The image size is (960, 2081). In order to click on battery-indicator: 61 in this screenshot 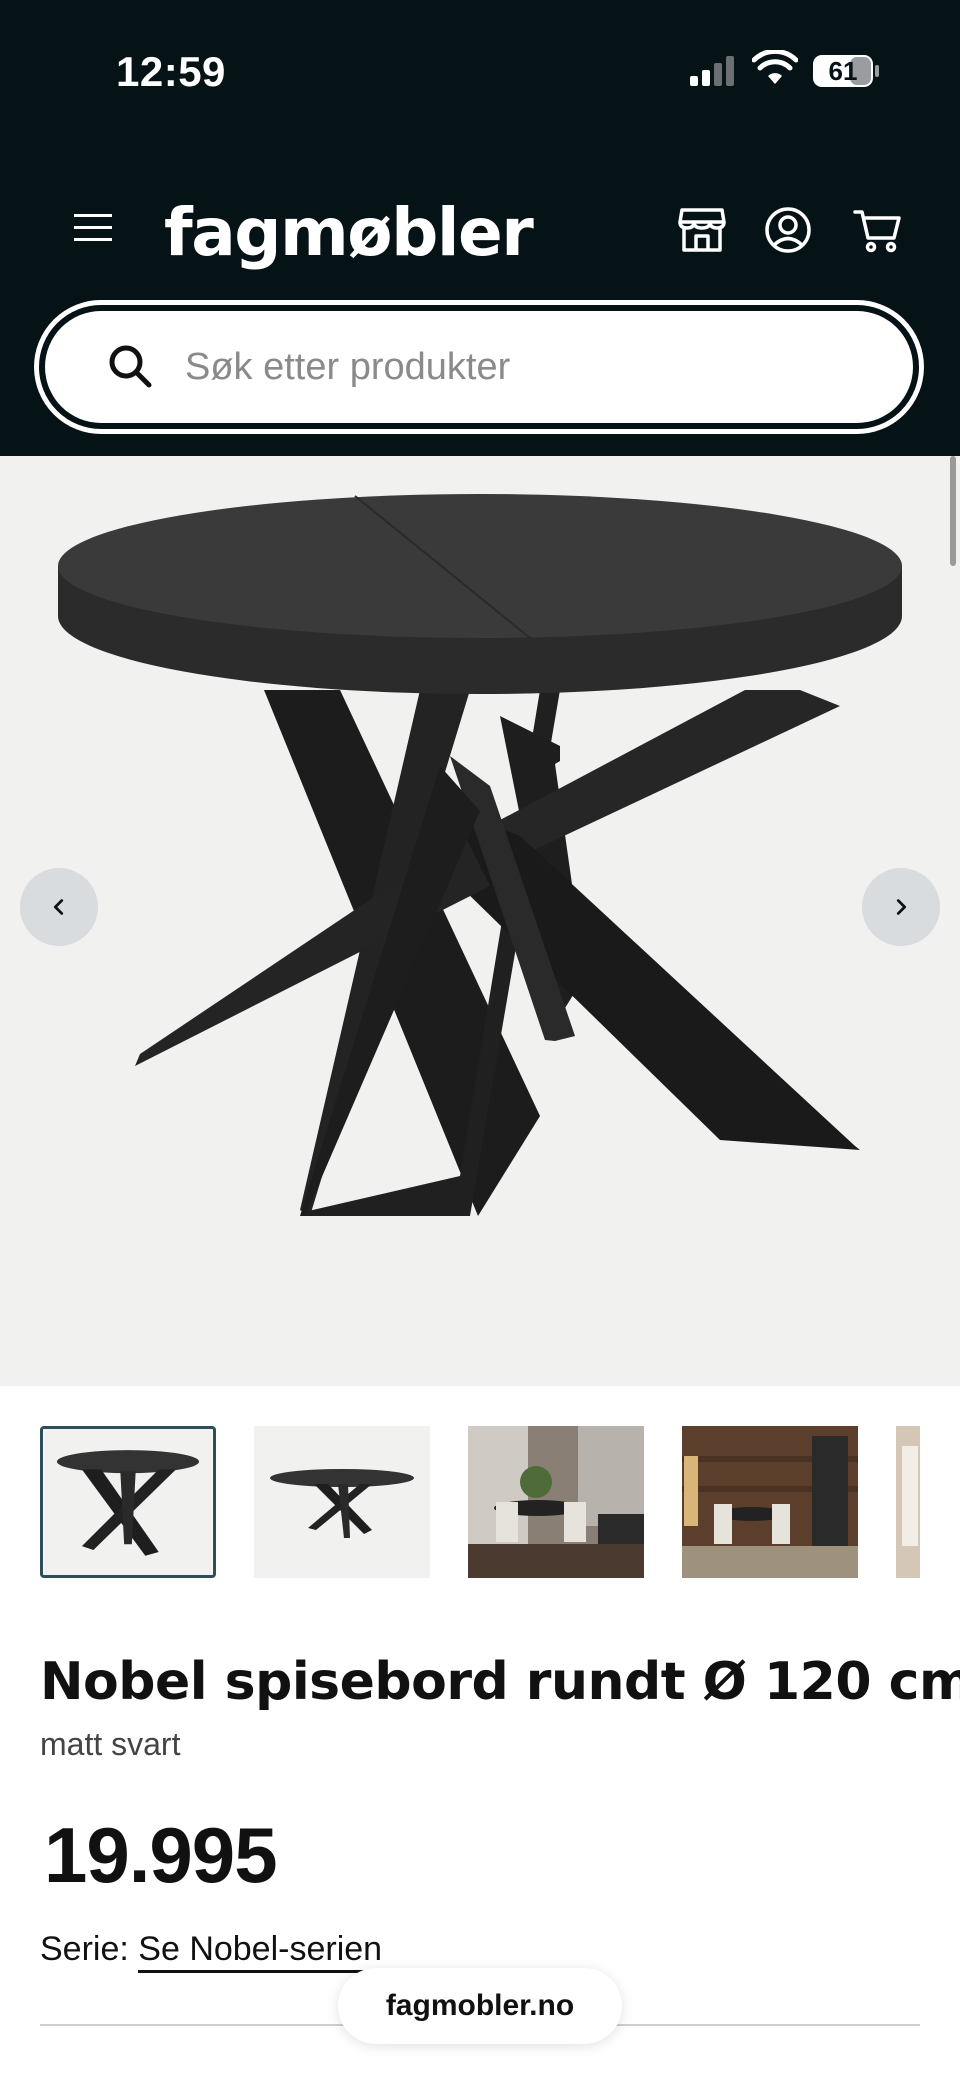, I will do `click(846, 71)`.